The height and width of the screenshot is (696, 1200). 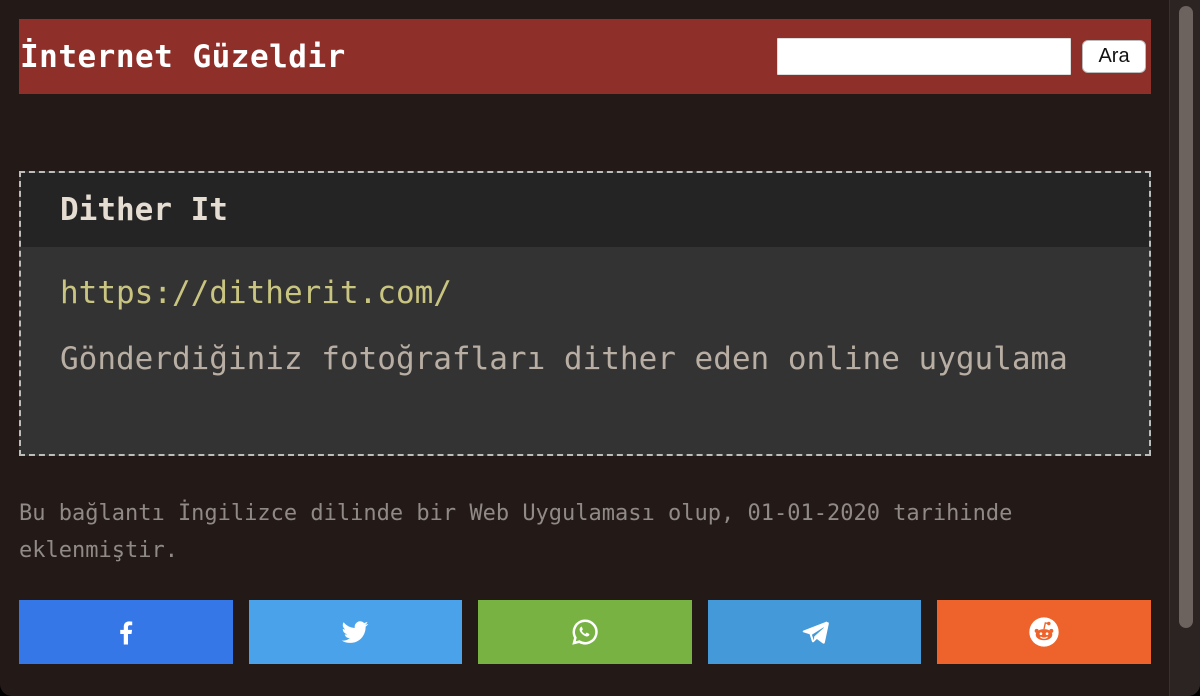 I want to click on site-header: İnternet Güzeldir Ara, so click(x=585, y=56).